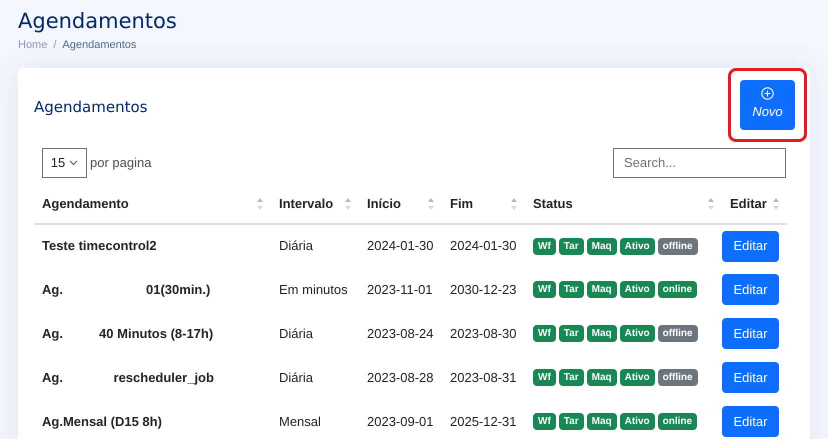  What do you see at coordinates (73, 163) in the screenshot?
I see `chevron-down-icon` at bounding box center [73, 163].